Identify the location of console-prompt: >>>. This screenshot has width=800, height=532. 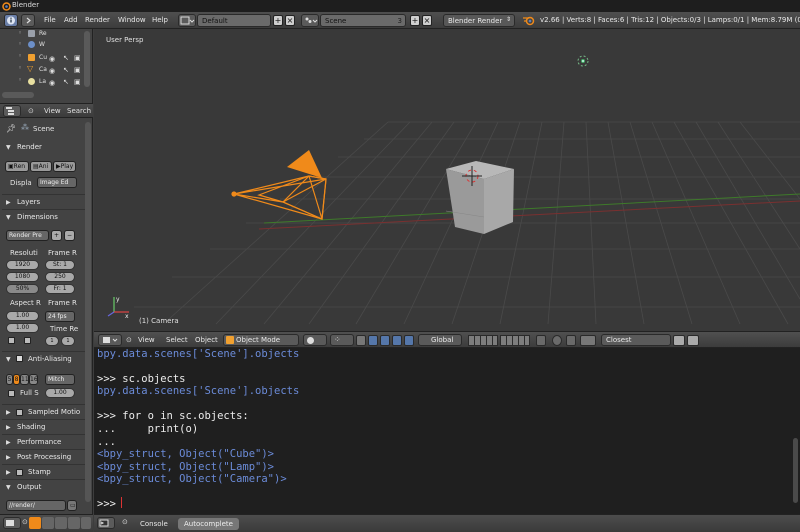
(109, 504).